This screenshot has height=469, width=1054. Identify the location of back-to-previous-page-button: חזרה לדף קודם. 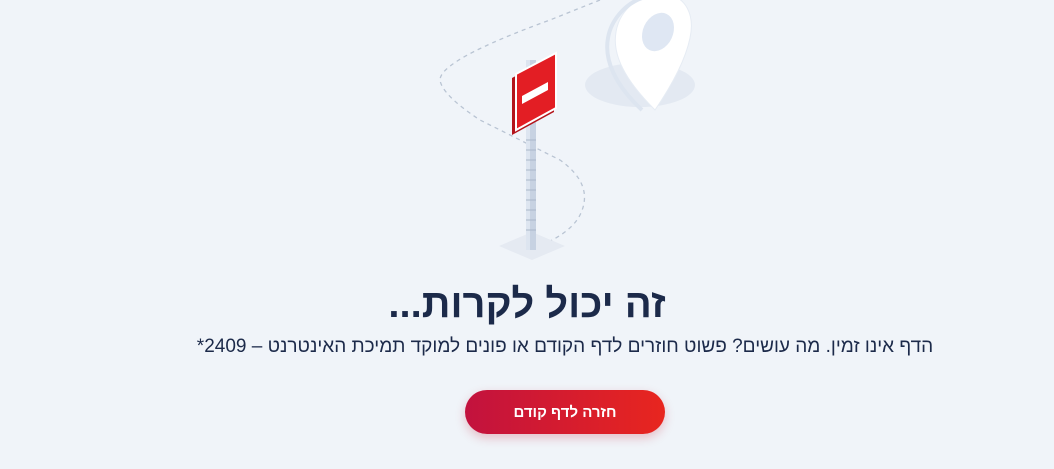
(565, 412).